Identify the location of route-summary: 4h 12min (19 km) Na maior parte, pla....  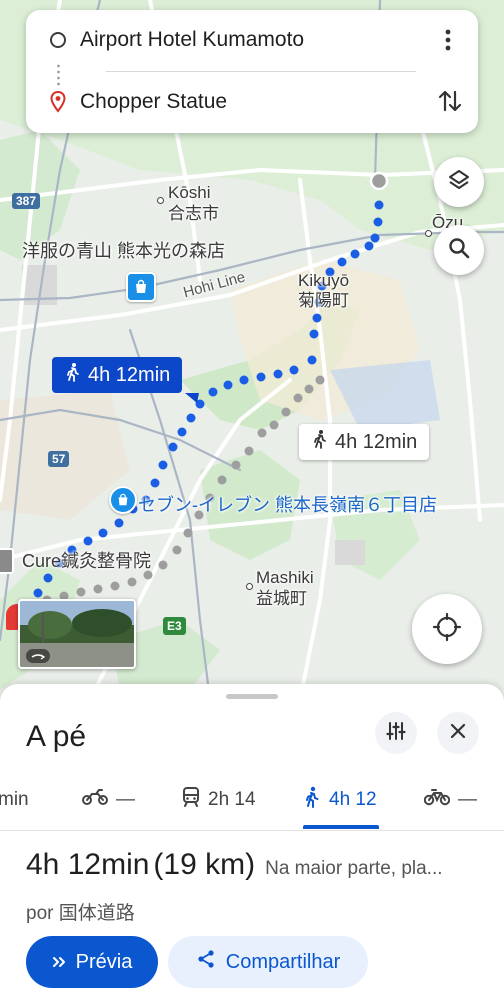
(261, 865).